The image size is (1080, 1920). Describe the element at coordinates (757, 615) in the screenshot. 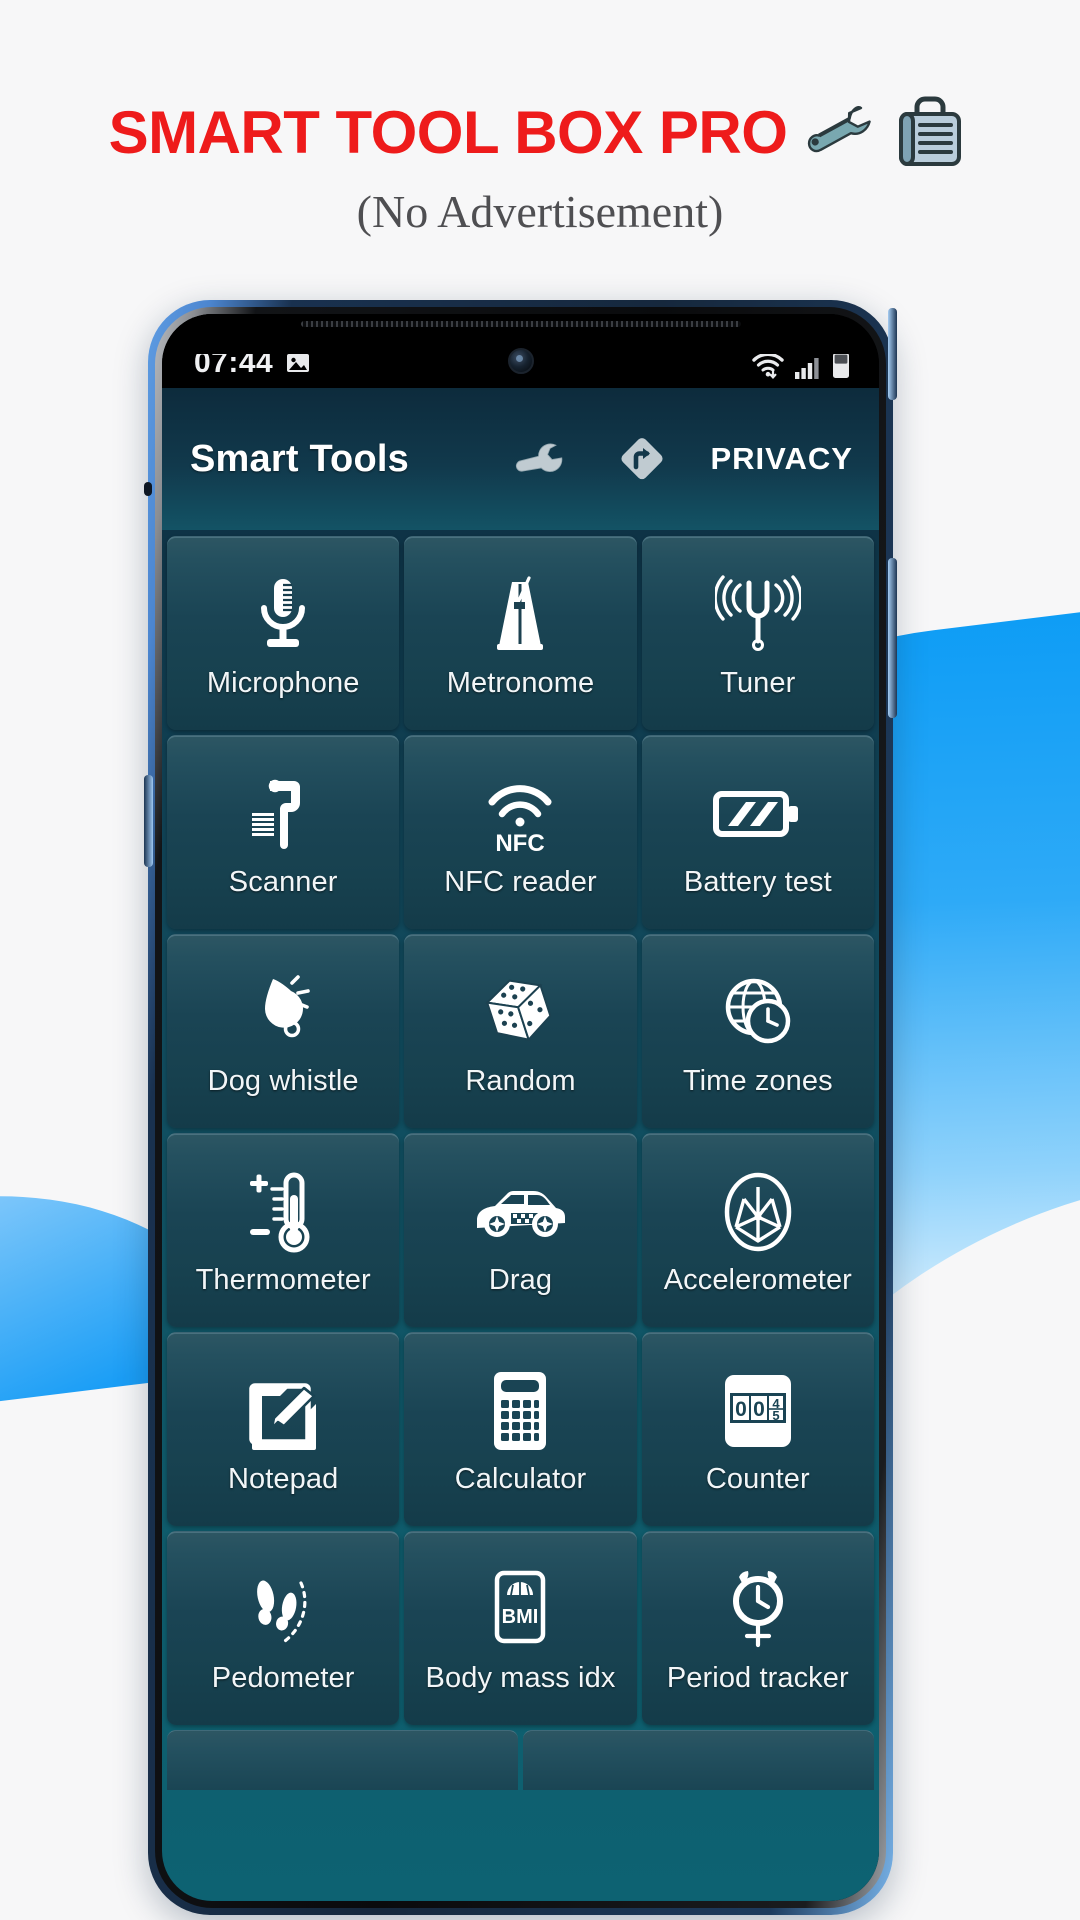

I see `tuning-fork-icon` at that location.